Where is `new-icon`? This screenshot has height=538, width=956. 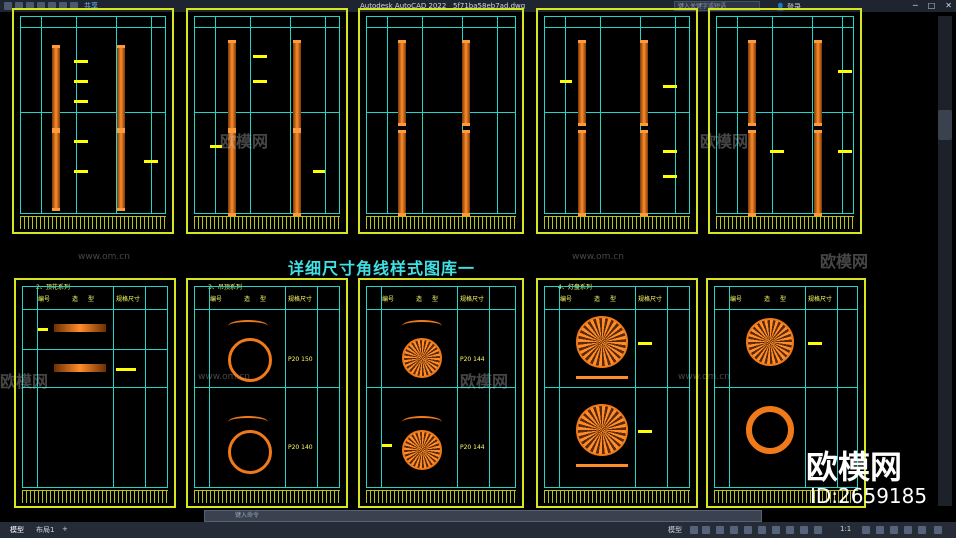 new-icon is located at coordinates (8, 6).